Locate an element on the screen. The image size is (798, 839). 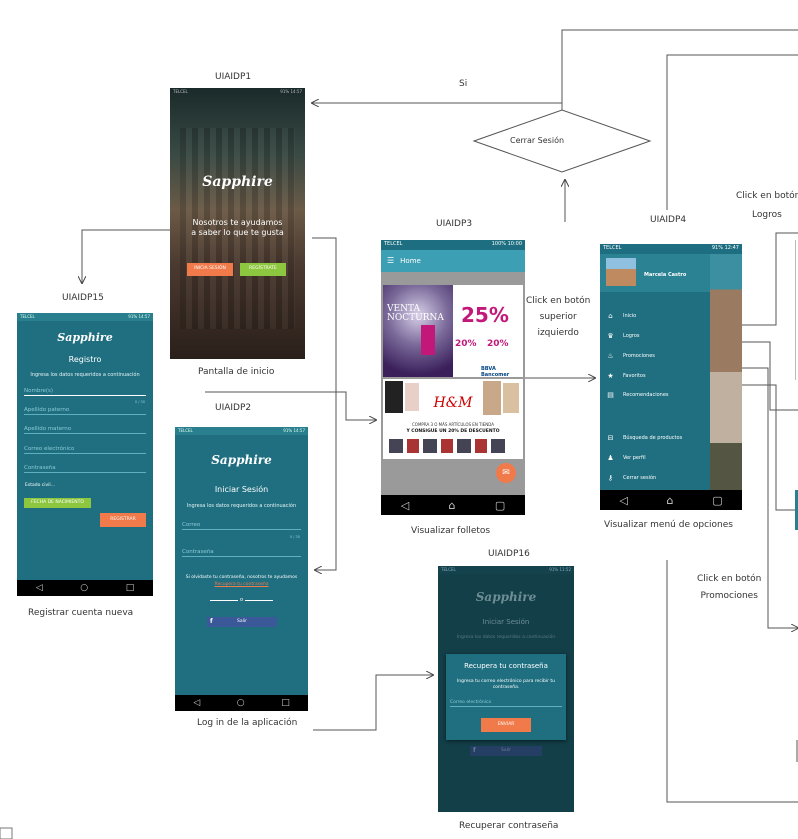
hamburger-menu-icon: ☰ is located at coordinates (390, 260).